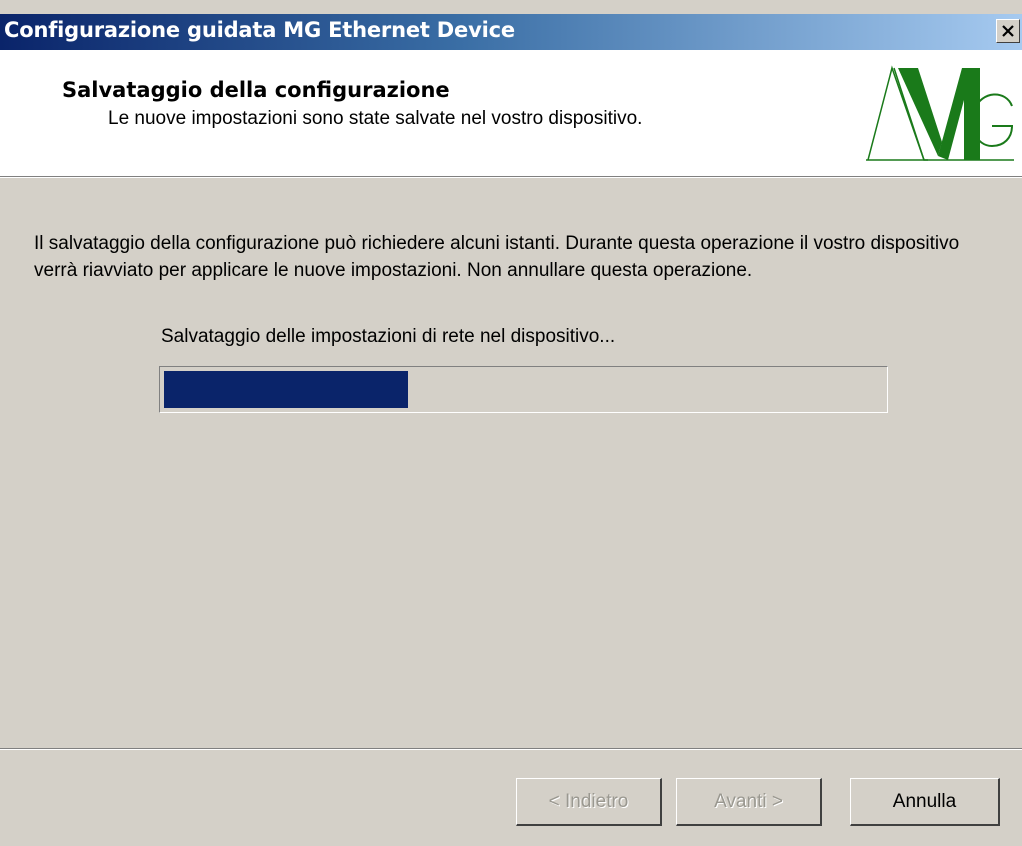 The width and height of the screenshot is (1022, 846). I want to click on back-button: < Indietro, so click(589, 802).